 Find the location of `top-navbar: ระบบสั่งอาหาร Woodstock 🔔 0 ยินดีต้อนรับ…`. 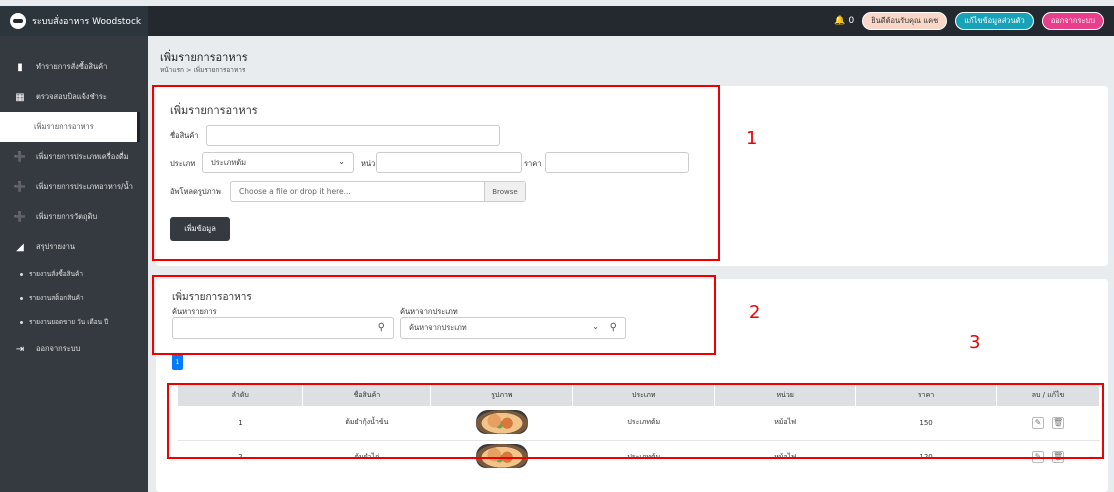

top-navbar: ระบบสั่งอาหาร Woodstock 🔔 0 ยินดีต้อนรับ… is located at coordinates (557, 21).